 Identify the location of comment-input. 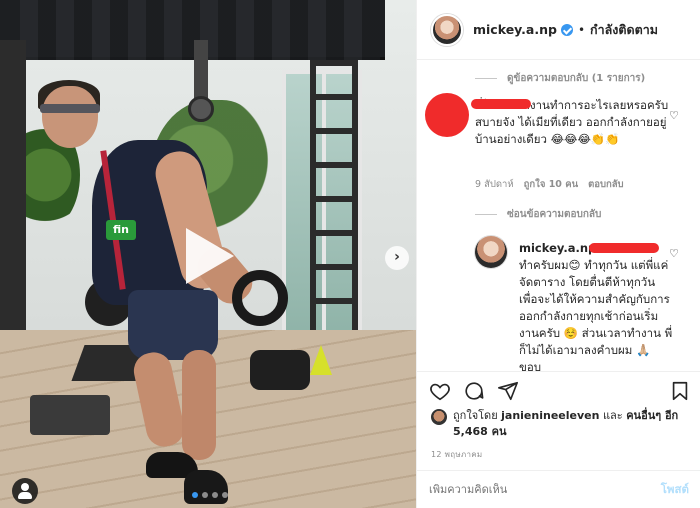
(545, 489).